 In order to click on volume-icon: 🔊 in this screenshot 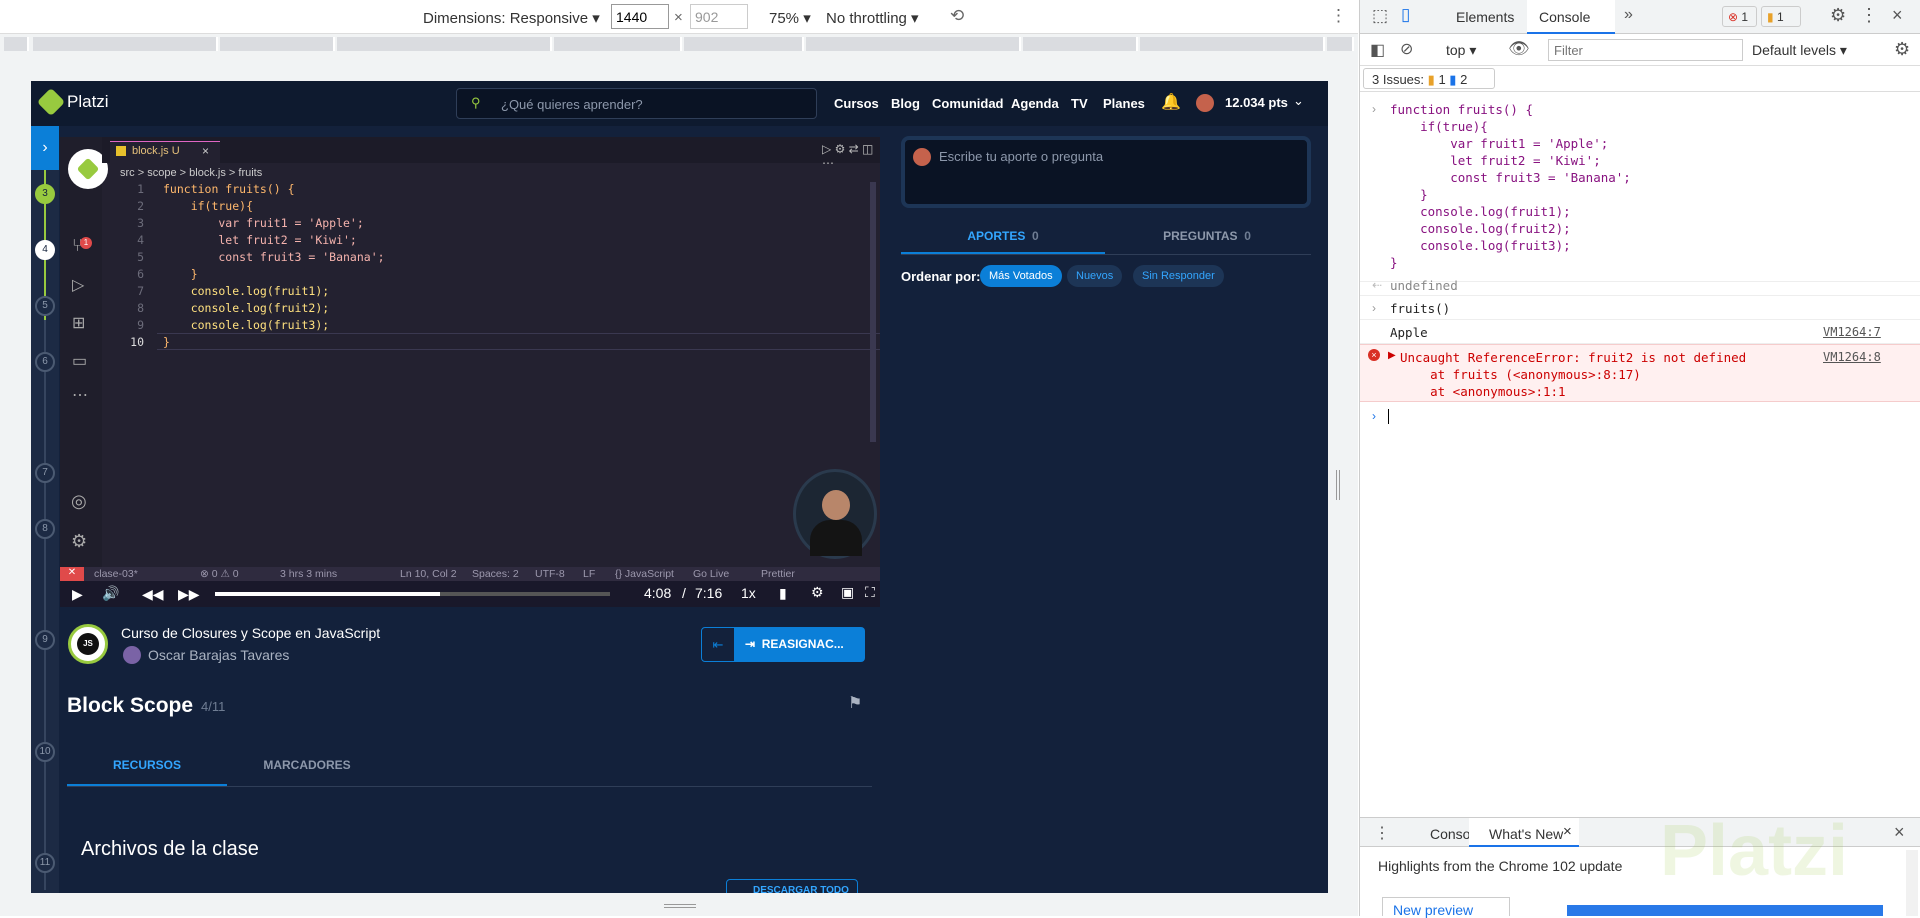, I will do `click(110, 593)`.